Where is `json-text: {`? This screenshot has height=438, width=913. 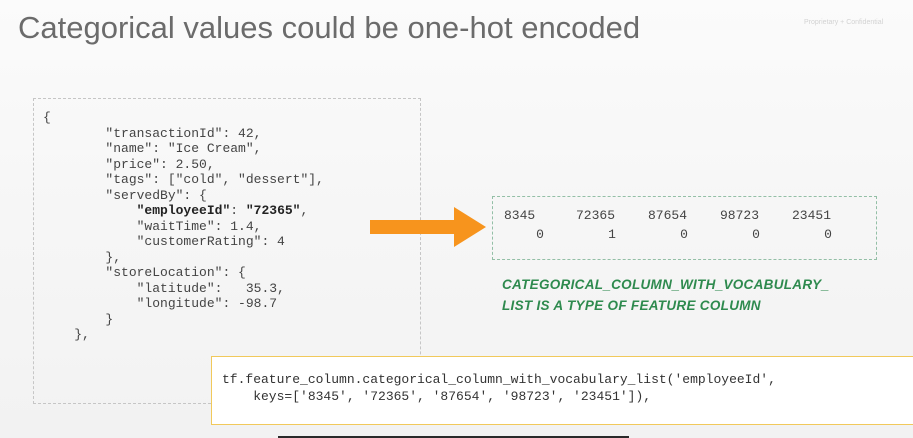 json-text: { is located at coordinates (47, 117).